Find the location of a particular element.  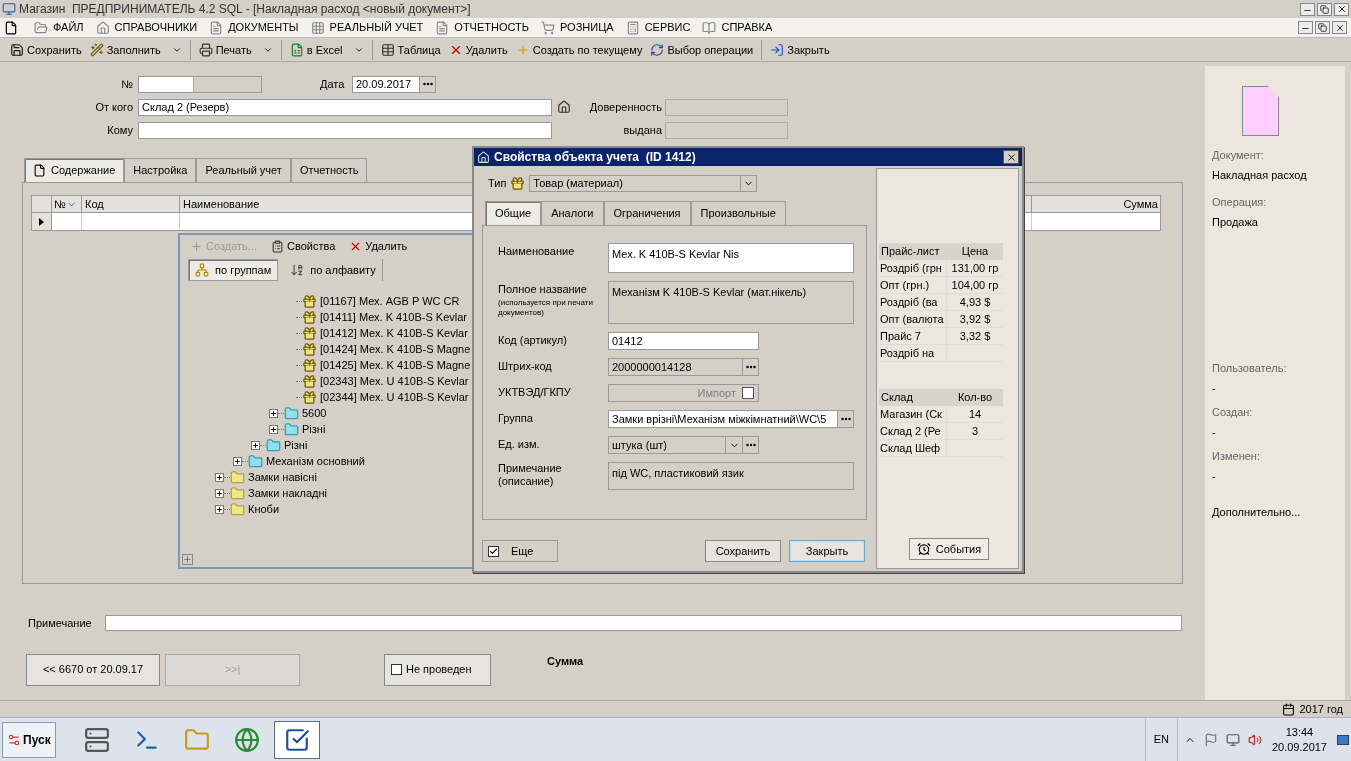

unit-select: штука (шт) is located at coordinates (683, 445).